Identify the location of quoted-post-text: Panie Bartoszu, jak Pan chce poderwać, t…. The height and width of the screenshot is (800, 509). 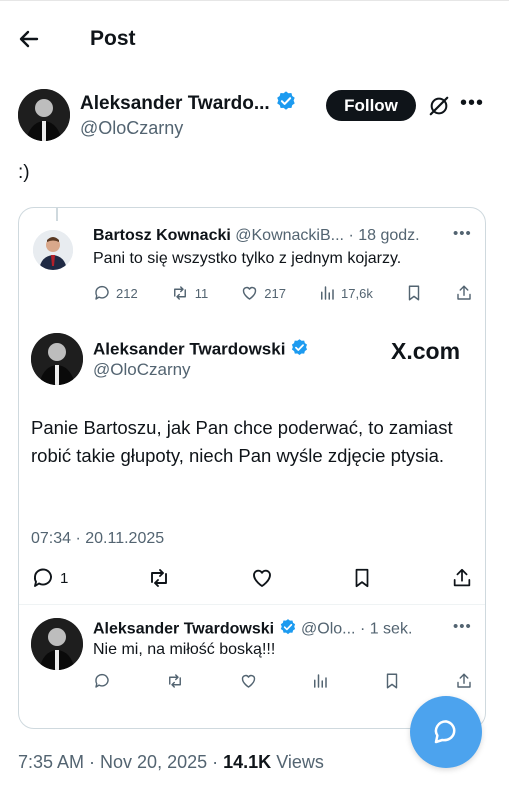
(242, 441).